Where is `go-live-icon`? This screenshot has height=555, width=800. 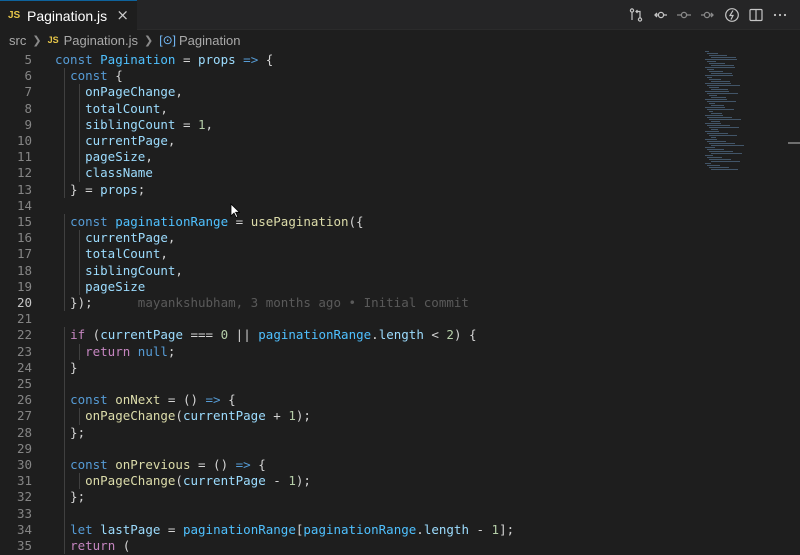
go-live-icon is located at coordinates (732, 15).